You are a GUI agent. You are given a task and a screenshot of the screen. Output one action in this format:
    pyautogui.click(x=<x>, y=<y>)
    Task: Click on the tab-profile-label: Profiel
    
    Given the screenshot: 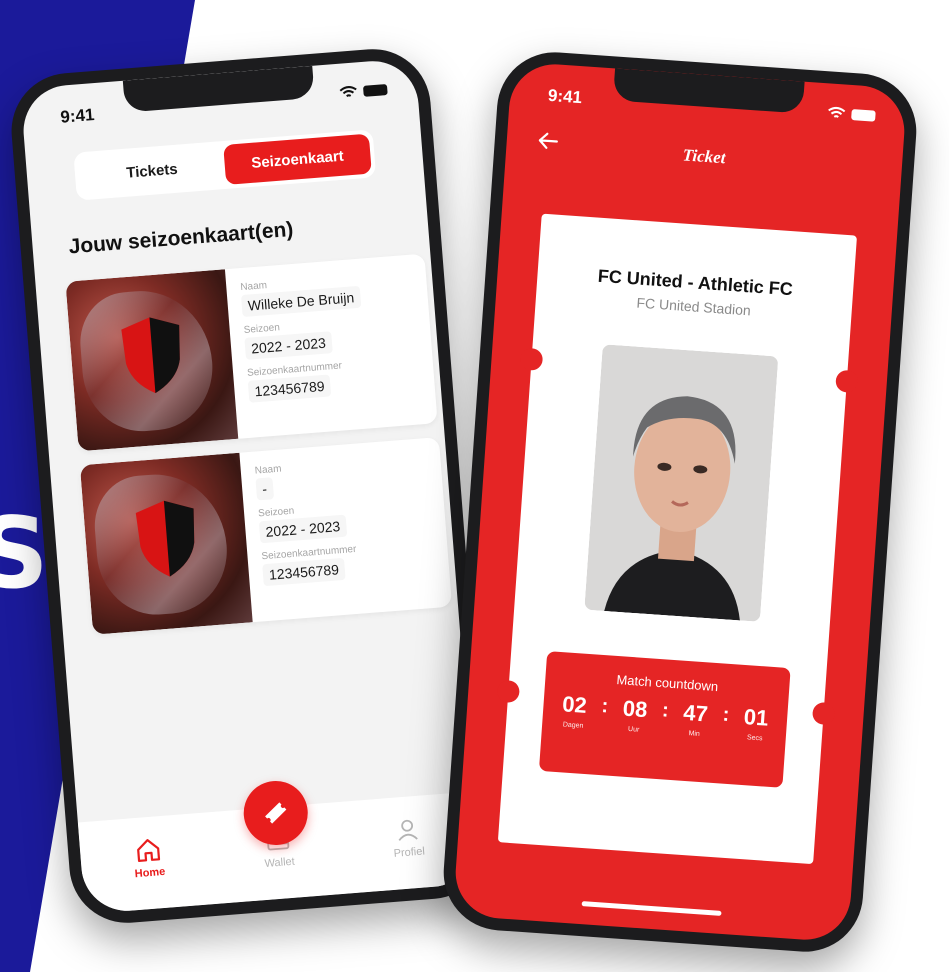 What is the action you would take?
    pyautogui.click(x=409, y=852)
    